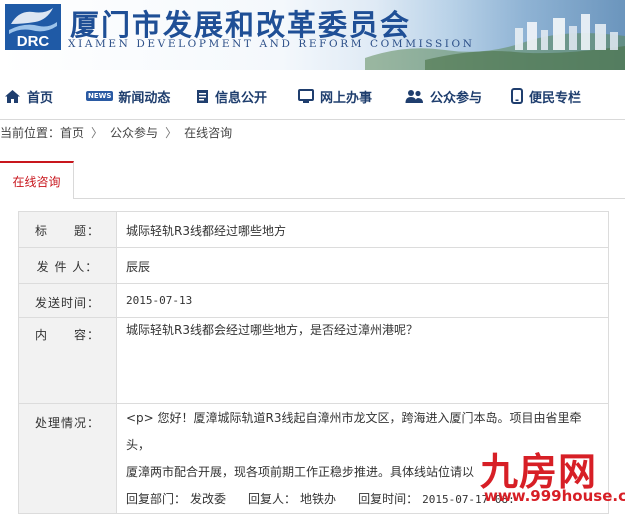  I want to click on nav-item-label: 网上办事, so click(346, 98).